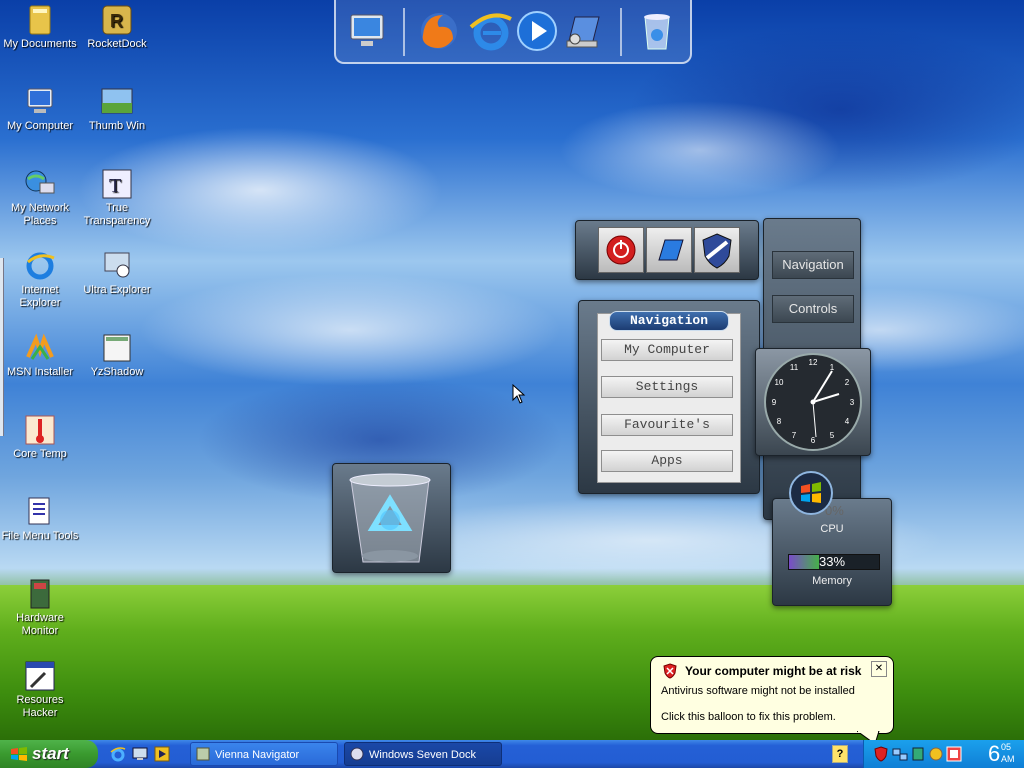 This screenshot has height=768, width=1024. I want to click on svg-text: 11, so click(794, 367).